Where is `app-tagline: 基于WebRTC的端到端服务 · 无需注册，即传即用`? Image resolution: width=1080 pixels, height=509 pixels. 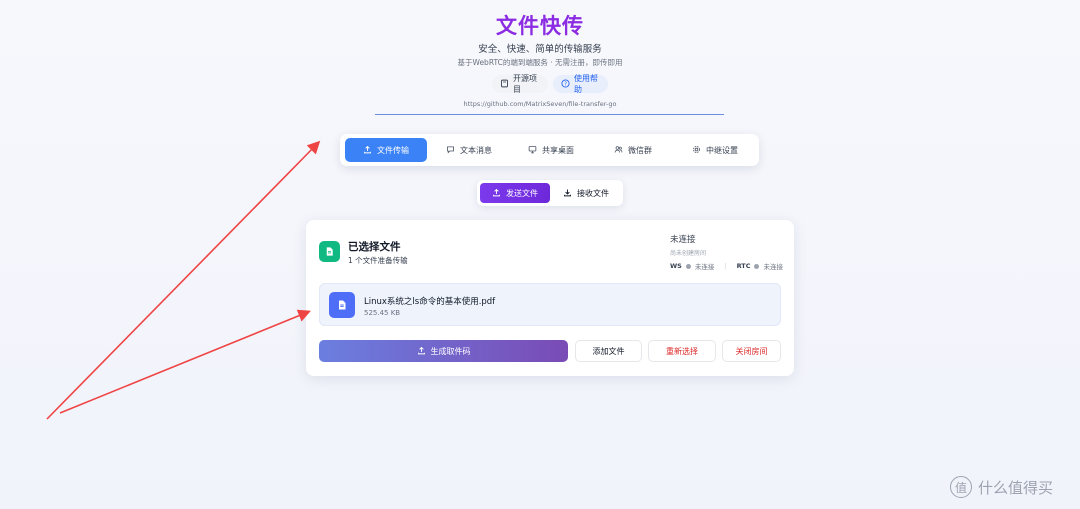 app-tagline: 基于WebRTC的端到端服务 · 无需注册，即传即用 is located at coordinates (540, 62).